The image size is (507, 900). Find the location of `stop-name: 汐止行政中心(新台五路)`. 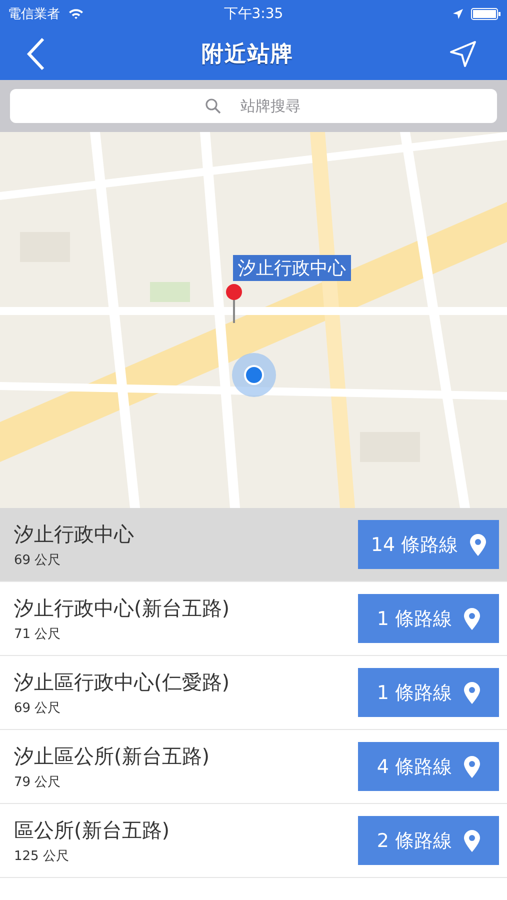

stop-name: 汐止行政中心(新台五路) is located at coordinates (122, 608).